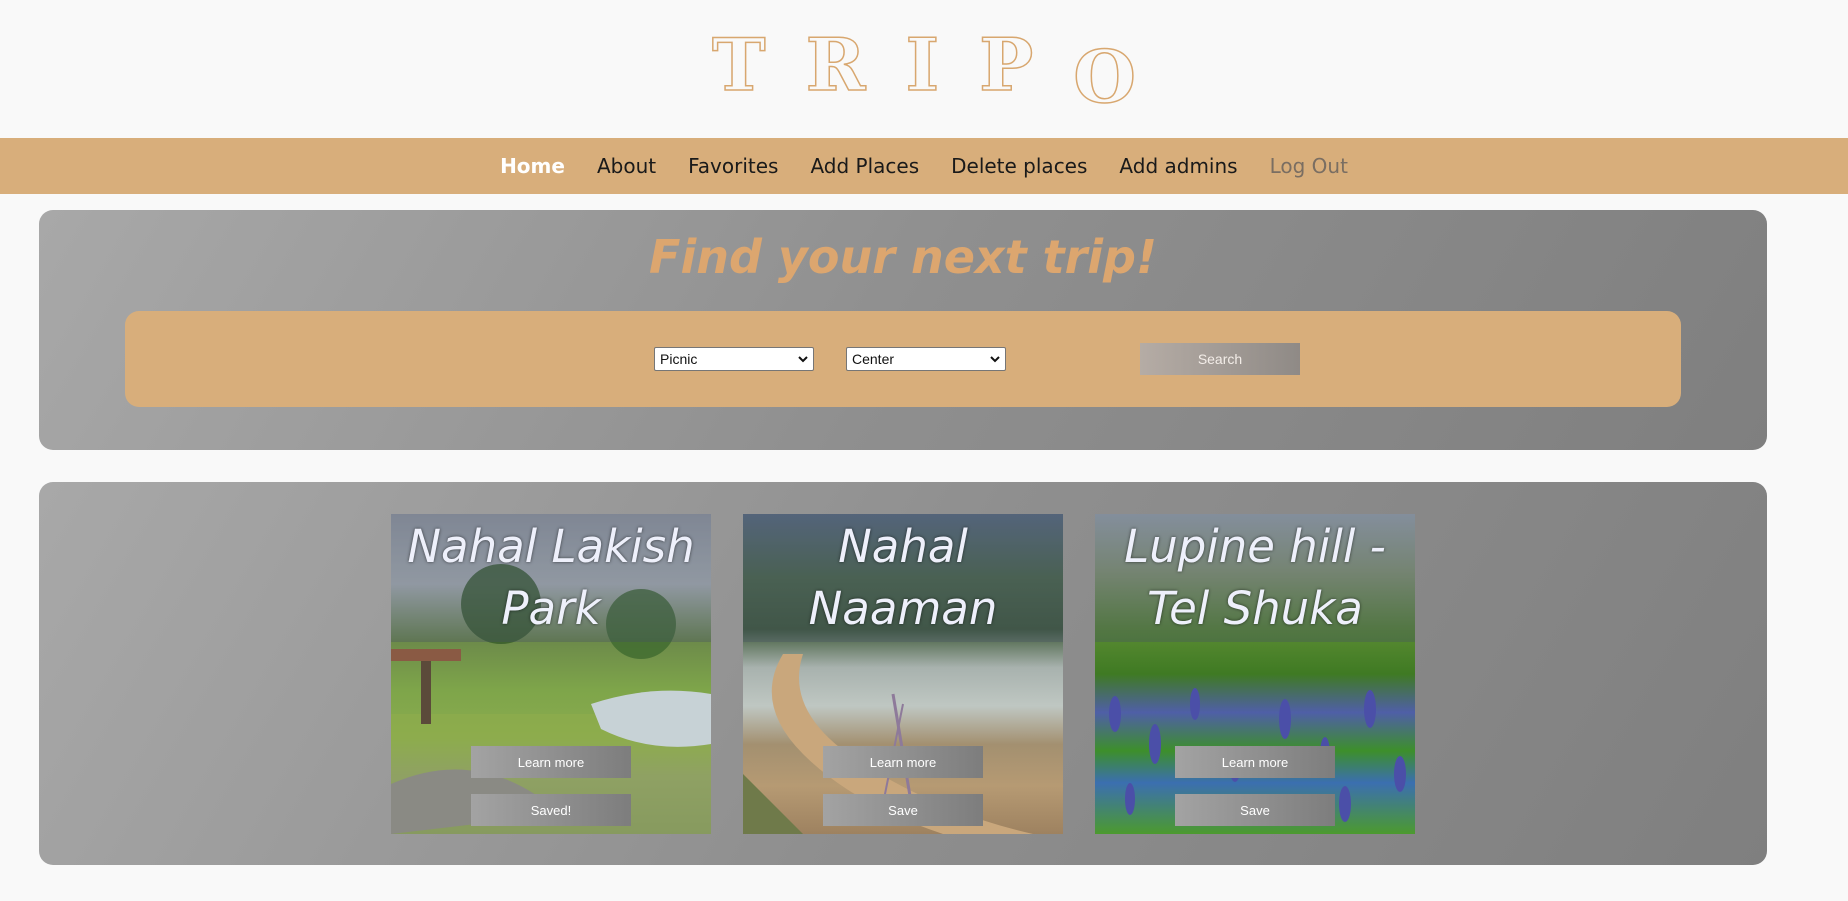  What do you see at coordinates (864, 166) in the screenshot?
I see `nav-add-places: Add Places` at bounding box center [864, 166].